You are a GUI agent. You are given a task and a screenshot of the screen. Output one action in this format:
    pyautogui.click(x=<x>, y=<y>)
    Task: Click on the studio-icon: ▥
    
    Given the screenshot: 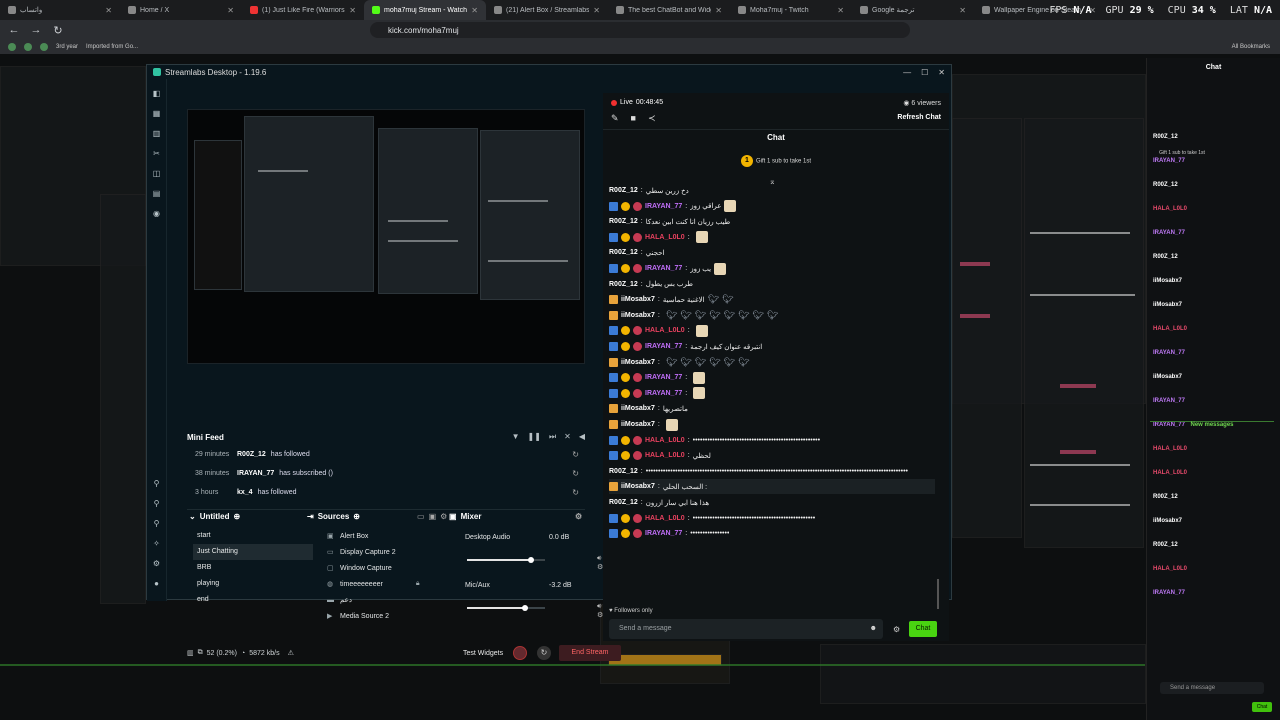 What is the action you would take?
    pyautogui.click(x=156, y=133)
    